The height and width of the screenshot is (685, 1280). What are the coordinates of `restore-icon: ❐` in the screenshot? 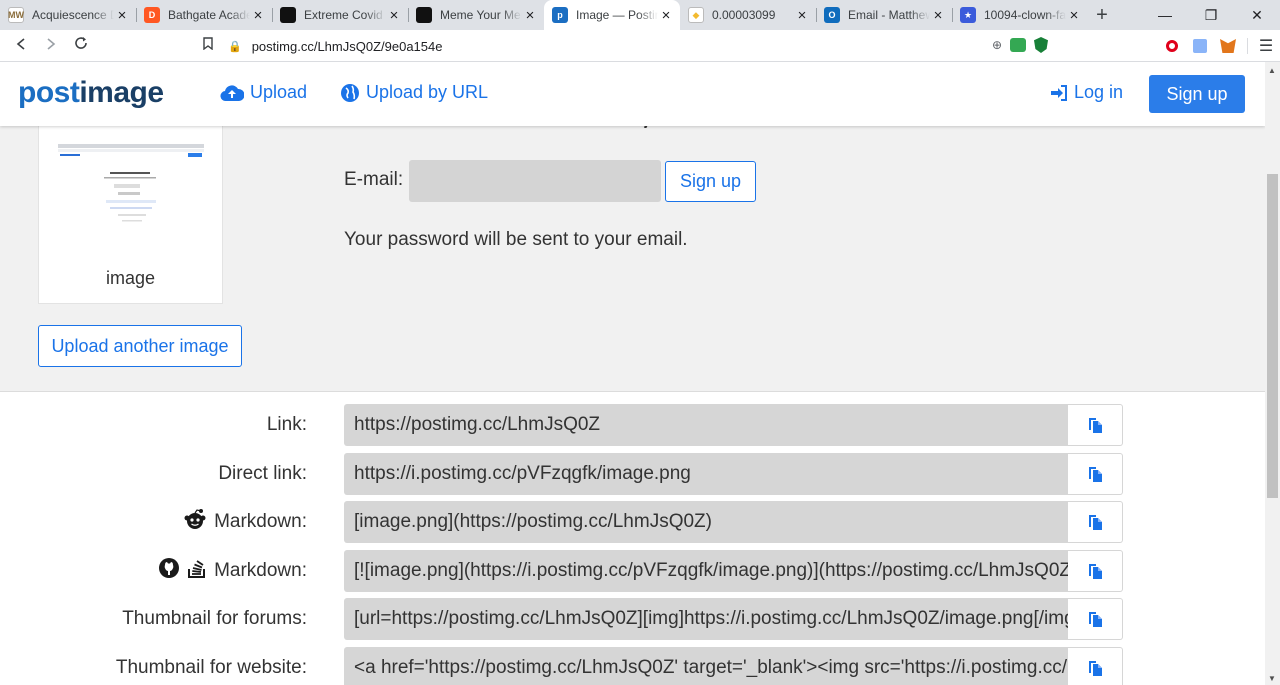 It's located at (1211, 15).